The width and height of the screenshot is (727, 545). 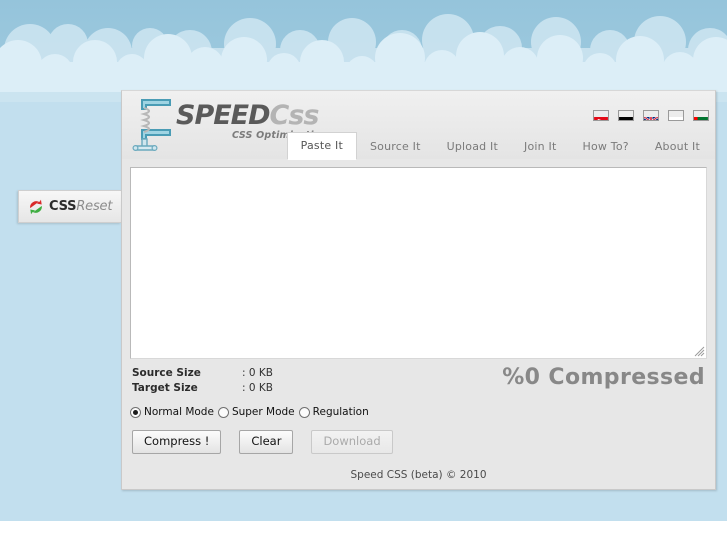 What do you see at coordinates (165, 388) in the screenshot?
I see `target-size-label: Target Size` at bounding box center [165, 388].